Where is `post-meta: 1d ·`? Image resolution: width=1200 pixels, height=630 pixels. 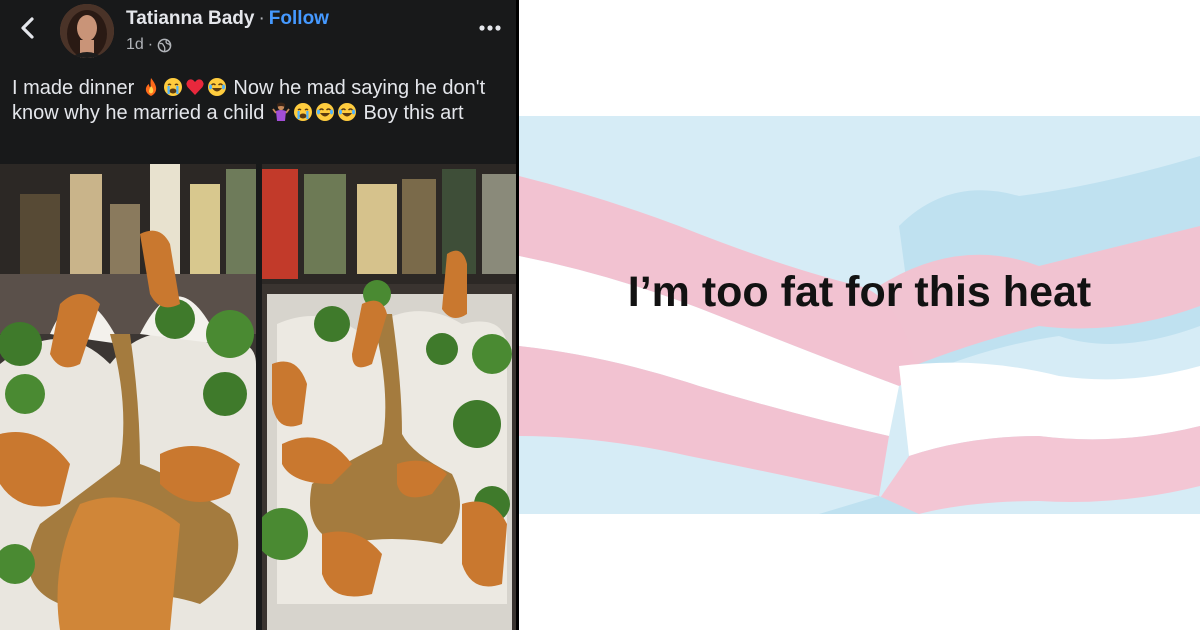
post-meta: 1d · is located at coordinates (149, 45).